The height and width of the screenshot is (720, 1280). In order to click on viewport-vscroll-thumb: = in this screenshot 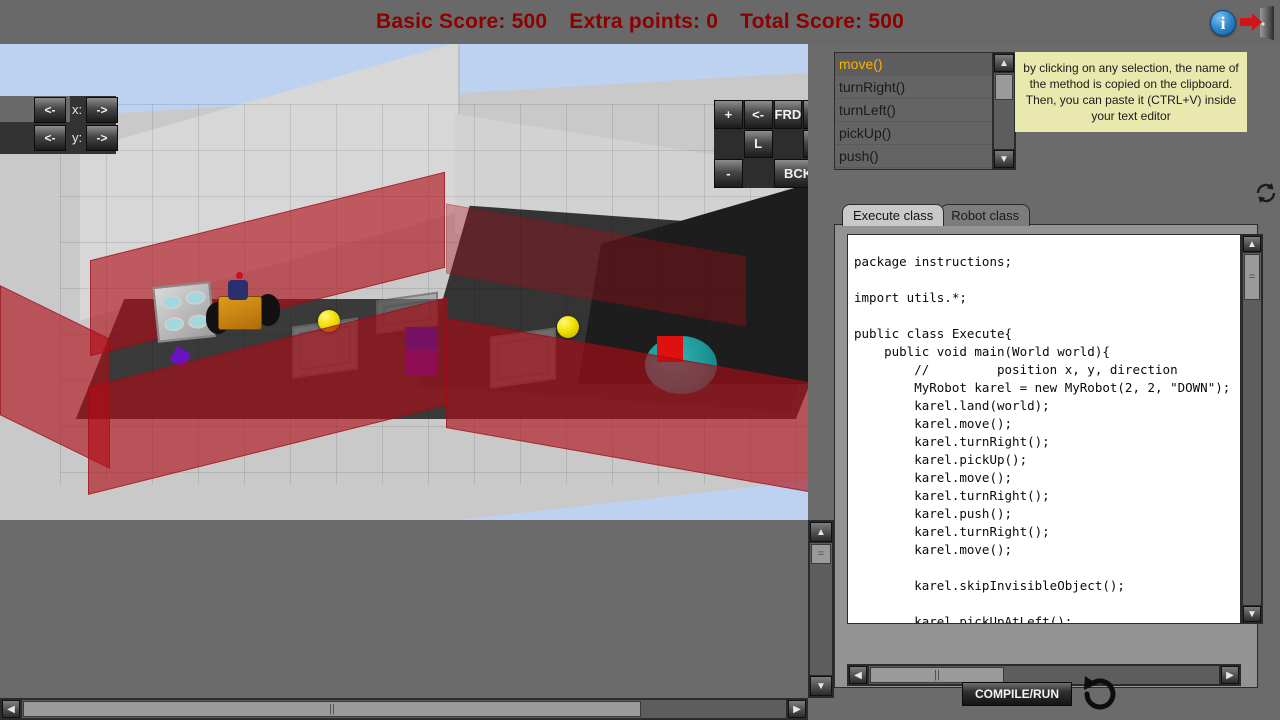, I will do `click(821, 554)`.